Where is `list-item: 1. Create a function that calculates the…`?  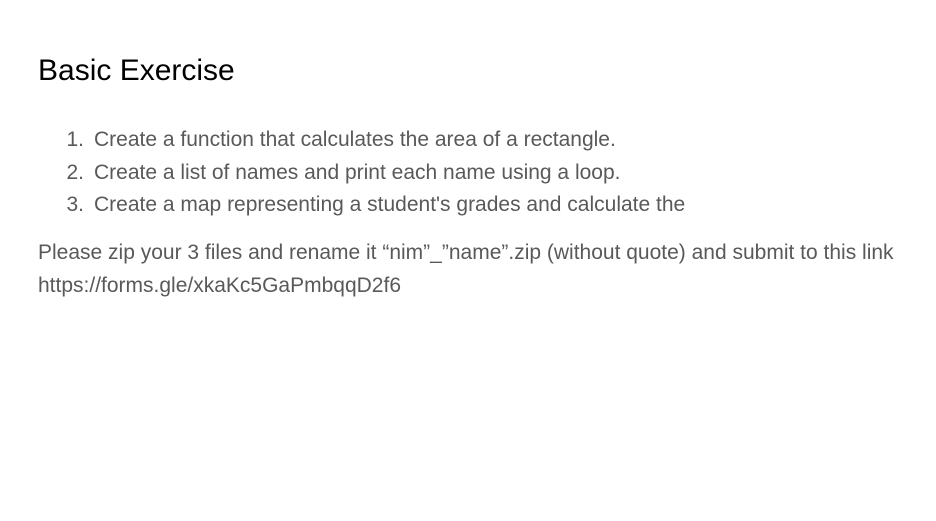 list-item: 1. Create a function that calculates the… is located at coordinates (361, 140).